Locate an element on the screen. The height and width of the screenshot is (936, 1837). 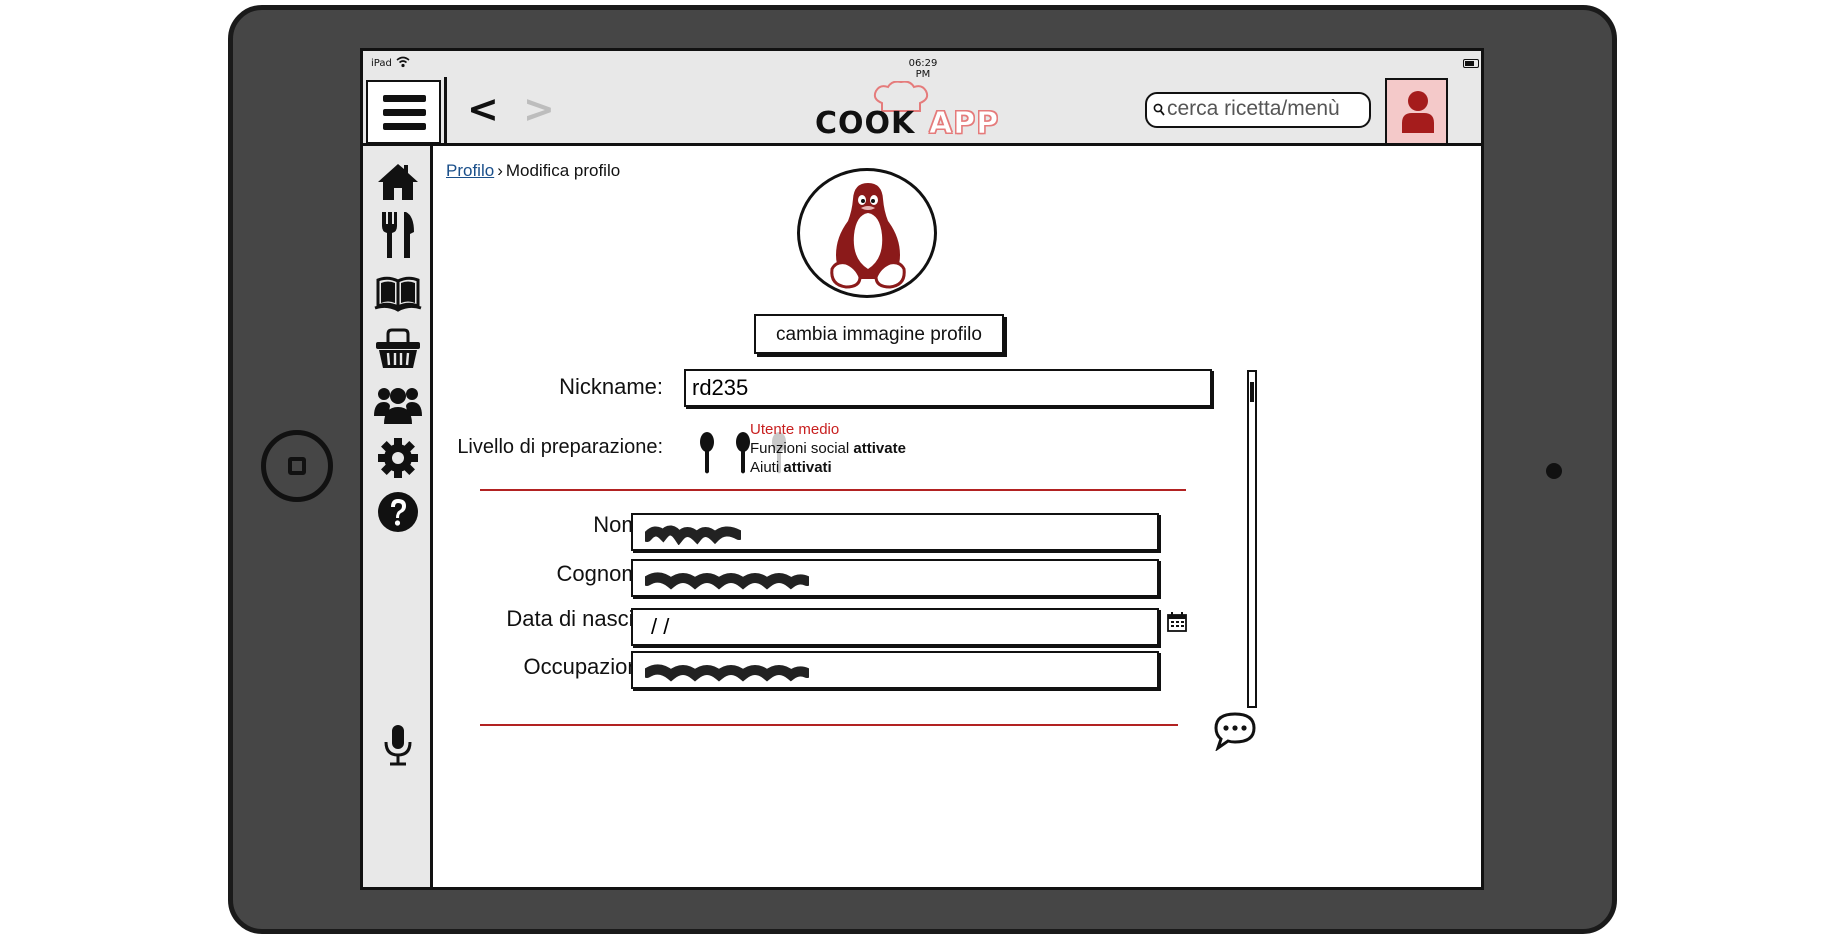
basket-icon is located at coordinates (398, 348).